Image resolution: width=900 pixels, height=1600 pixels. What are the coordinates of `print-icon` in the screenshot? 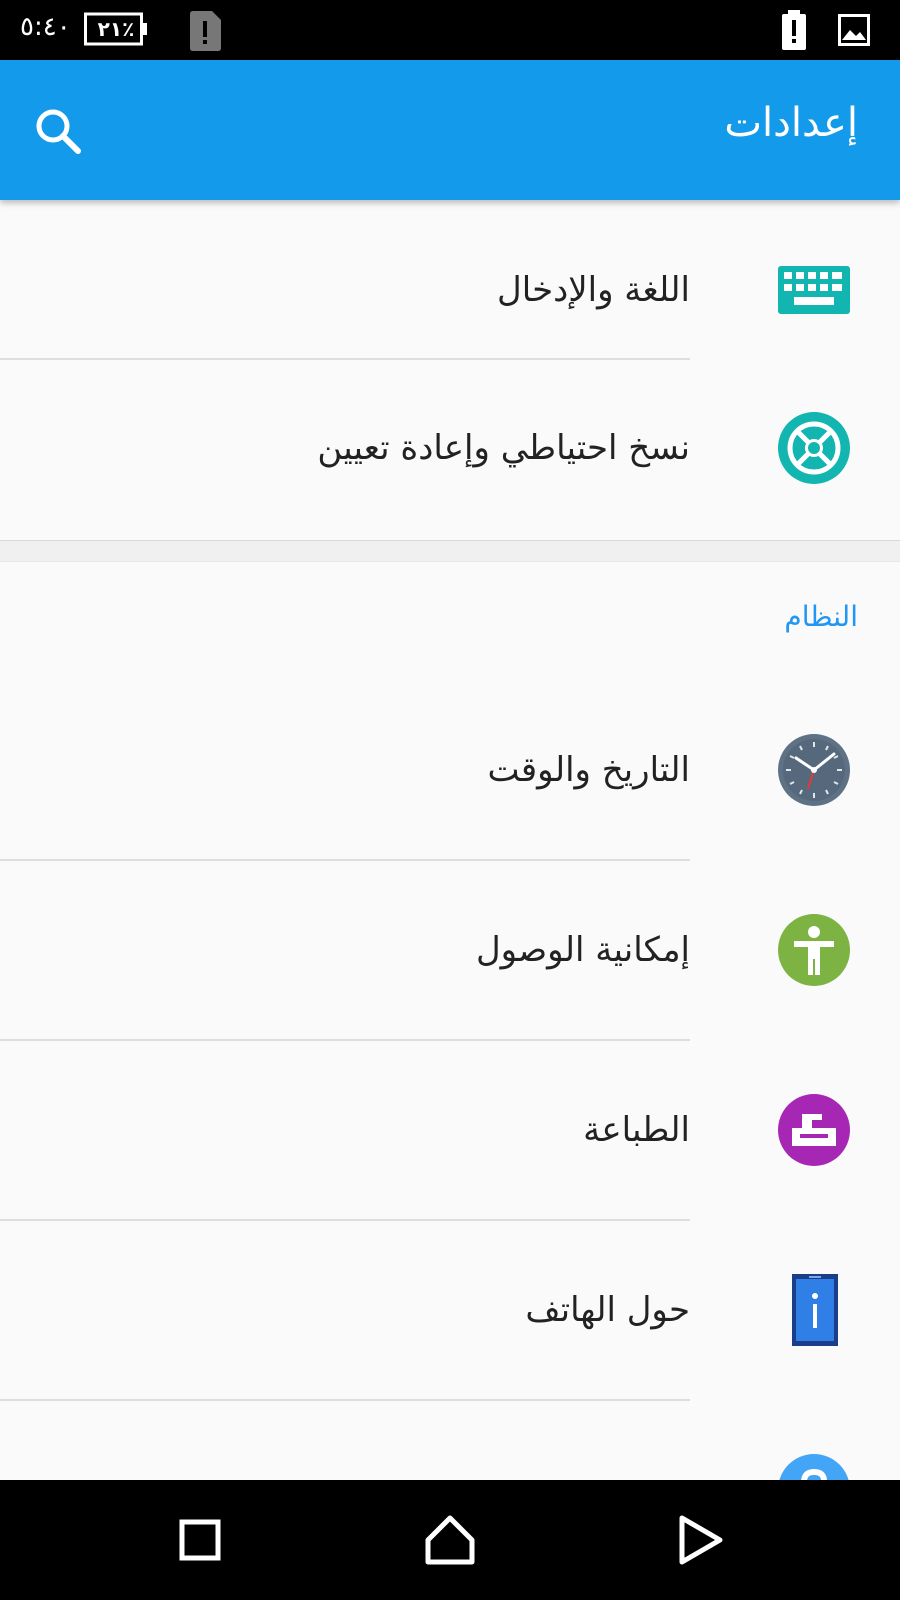 It's located at (814, 1130).